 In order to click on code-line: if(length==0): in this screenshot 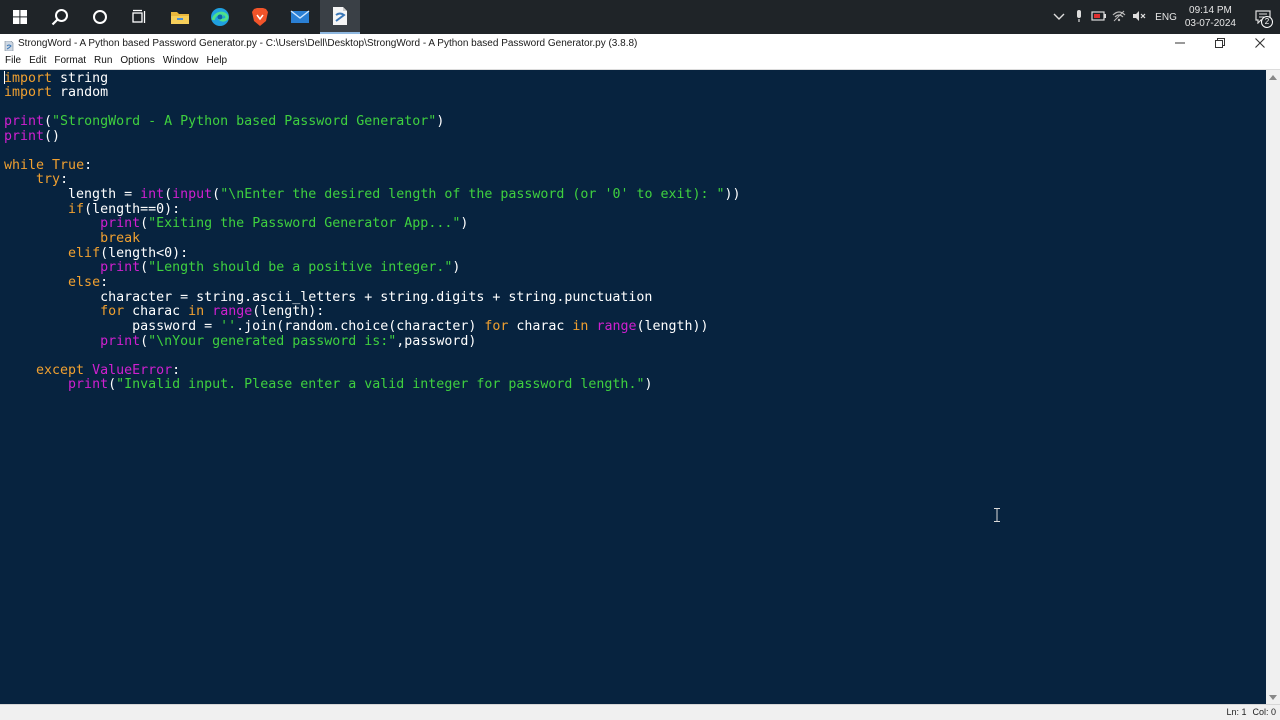, I will do `click(372, 209)`.